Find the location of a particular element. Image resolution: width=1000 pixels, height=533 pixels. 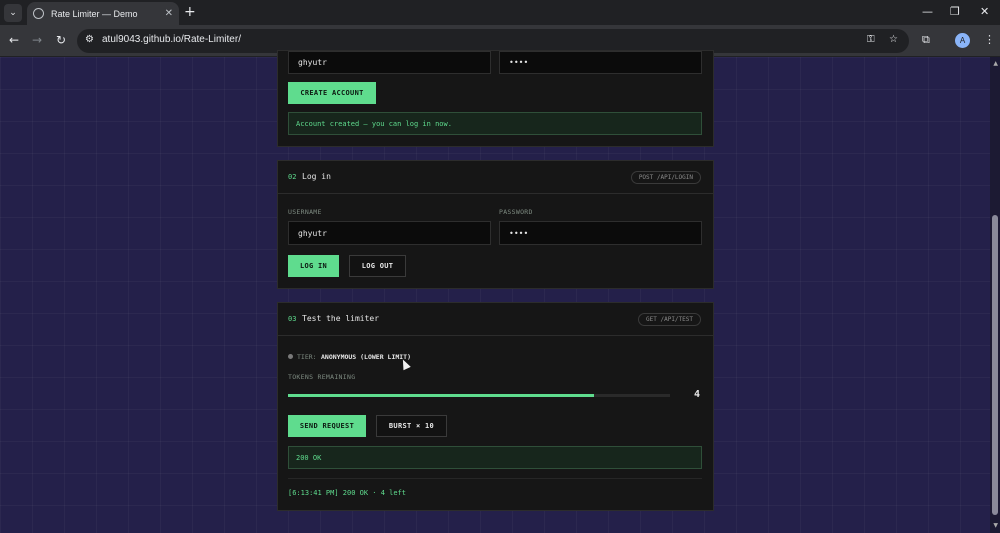

tokens-remaining-label: TOKENS REMAINING is located at coordinates (322, 377).